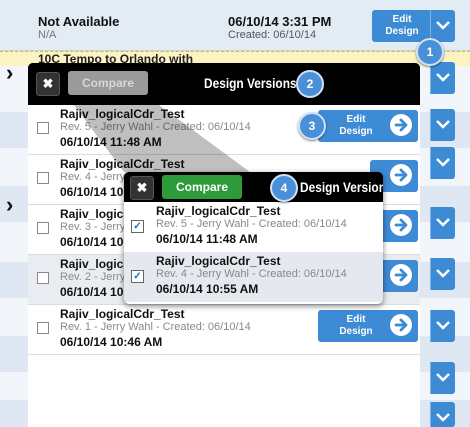 Image resolution: width=470 pixels, height=427 pixels. I want to click on version-date: 06/10/14 10:46 AM, so click(111, 342).